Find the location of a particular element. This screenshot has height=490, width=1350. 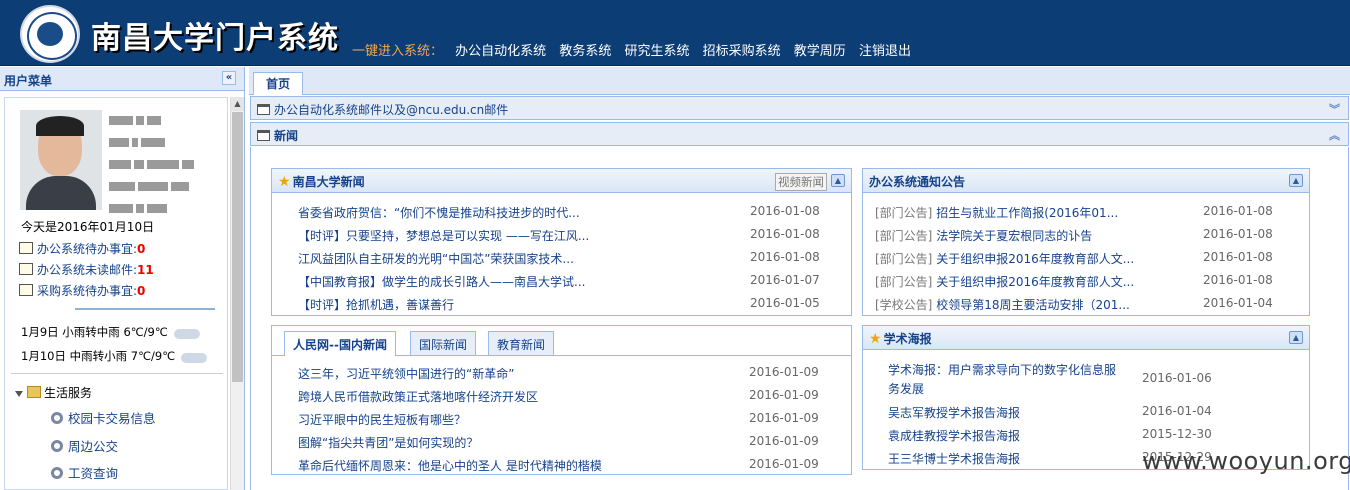

list-item: [部门公告] 法学院关于夏宏根同志的讣告 2016-01-08 is located at coordinates (1086, 236).